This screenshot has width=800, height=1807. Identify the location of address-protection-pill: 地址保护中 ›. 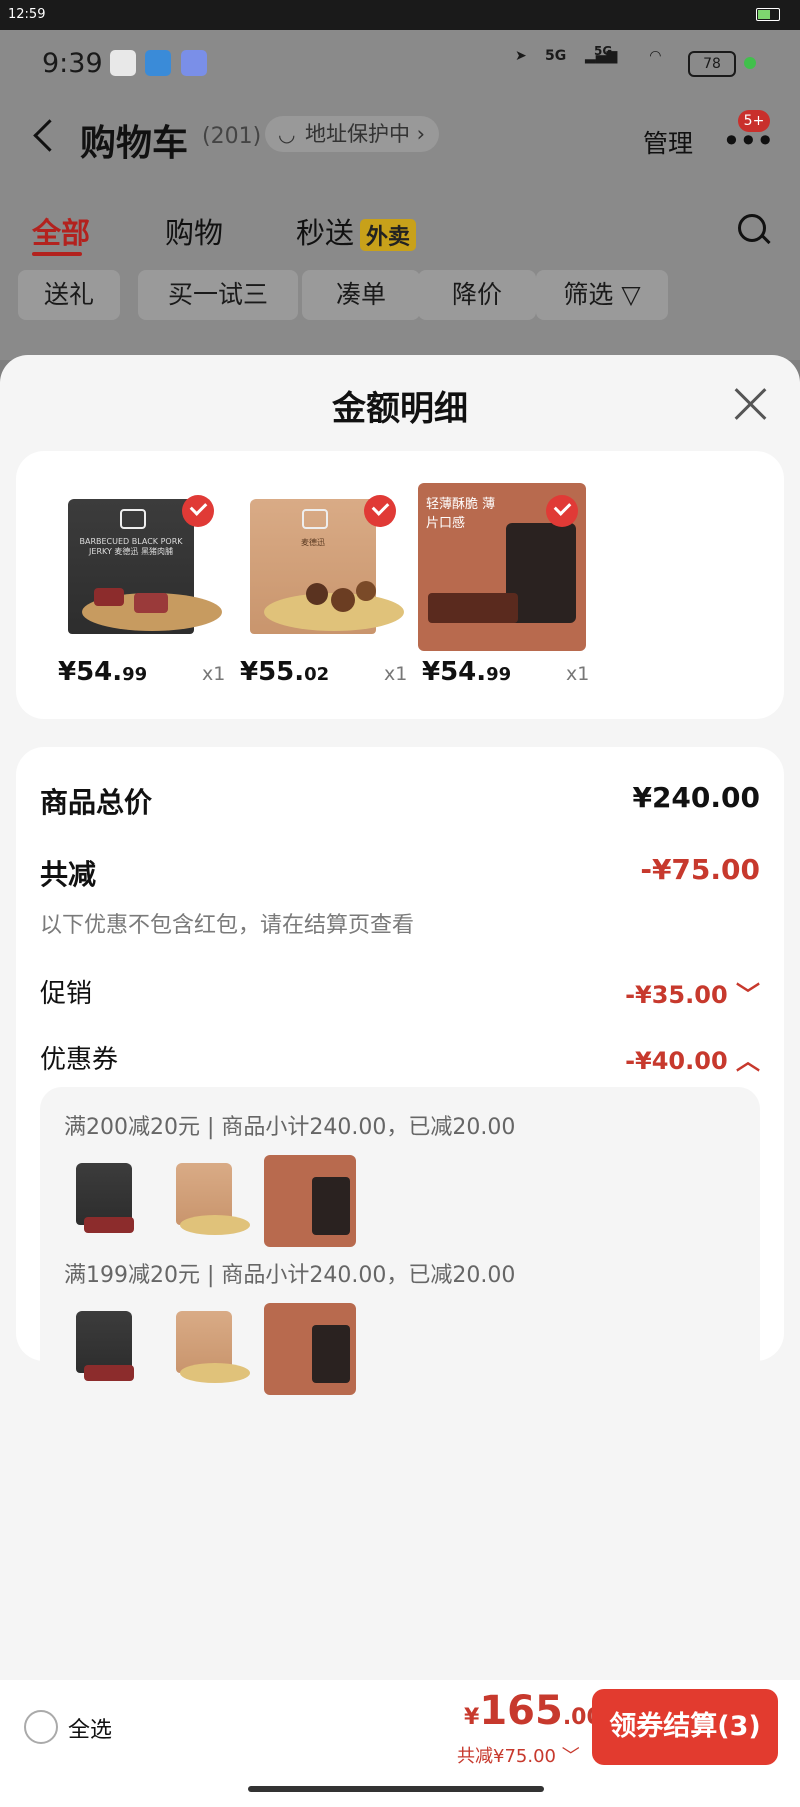
(352, 134).